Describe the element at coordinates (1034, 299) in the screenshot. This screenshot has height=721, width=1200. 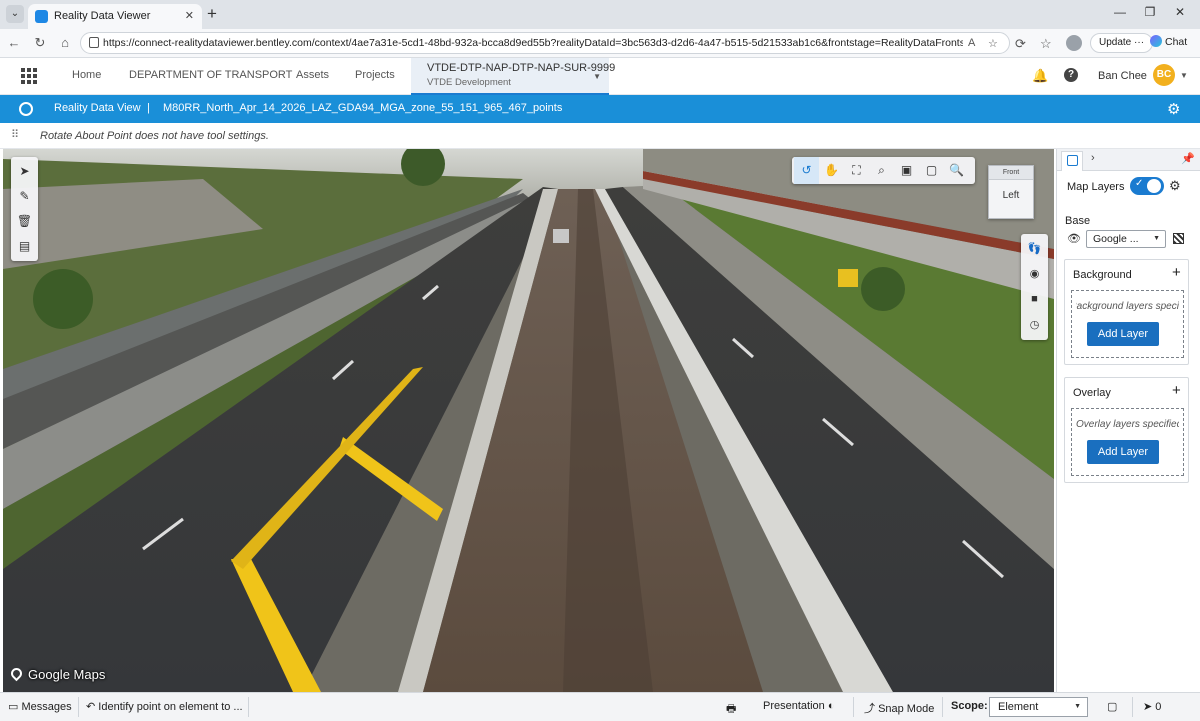
I see `camera-icon: ■` at that location.